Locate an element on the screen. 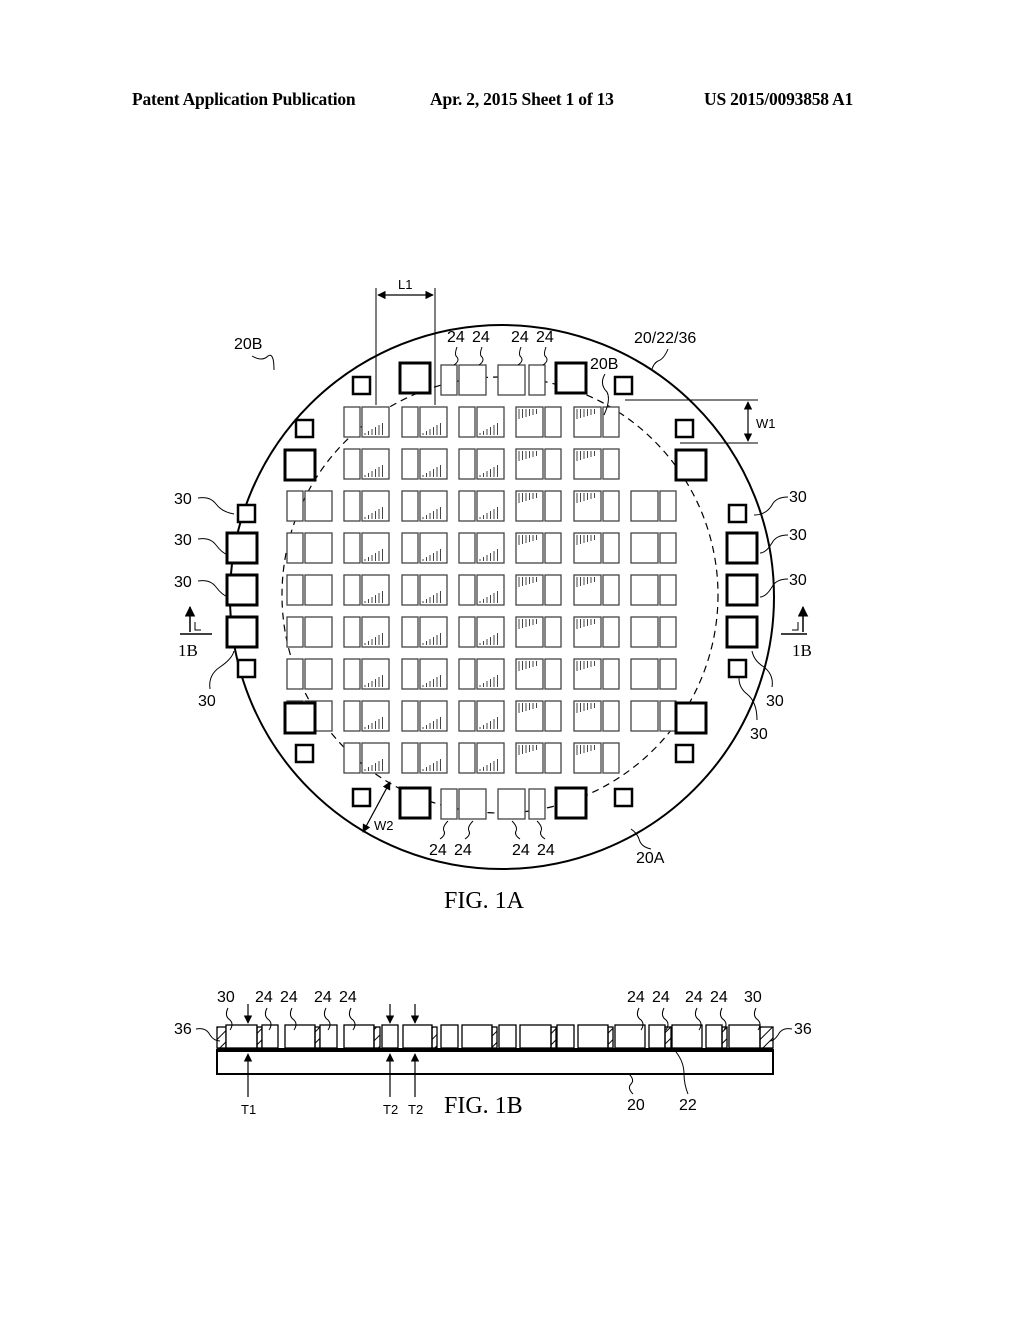 This screenshot has height=1320, width=1024. die-edge-top is located at coordinates (511, 380).